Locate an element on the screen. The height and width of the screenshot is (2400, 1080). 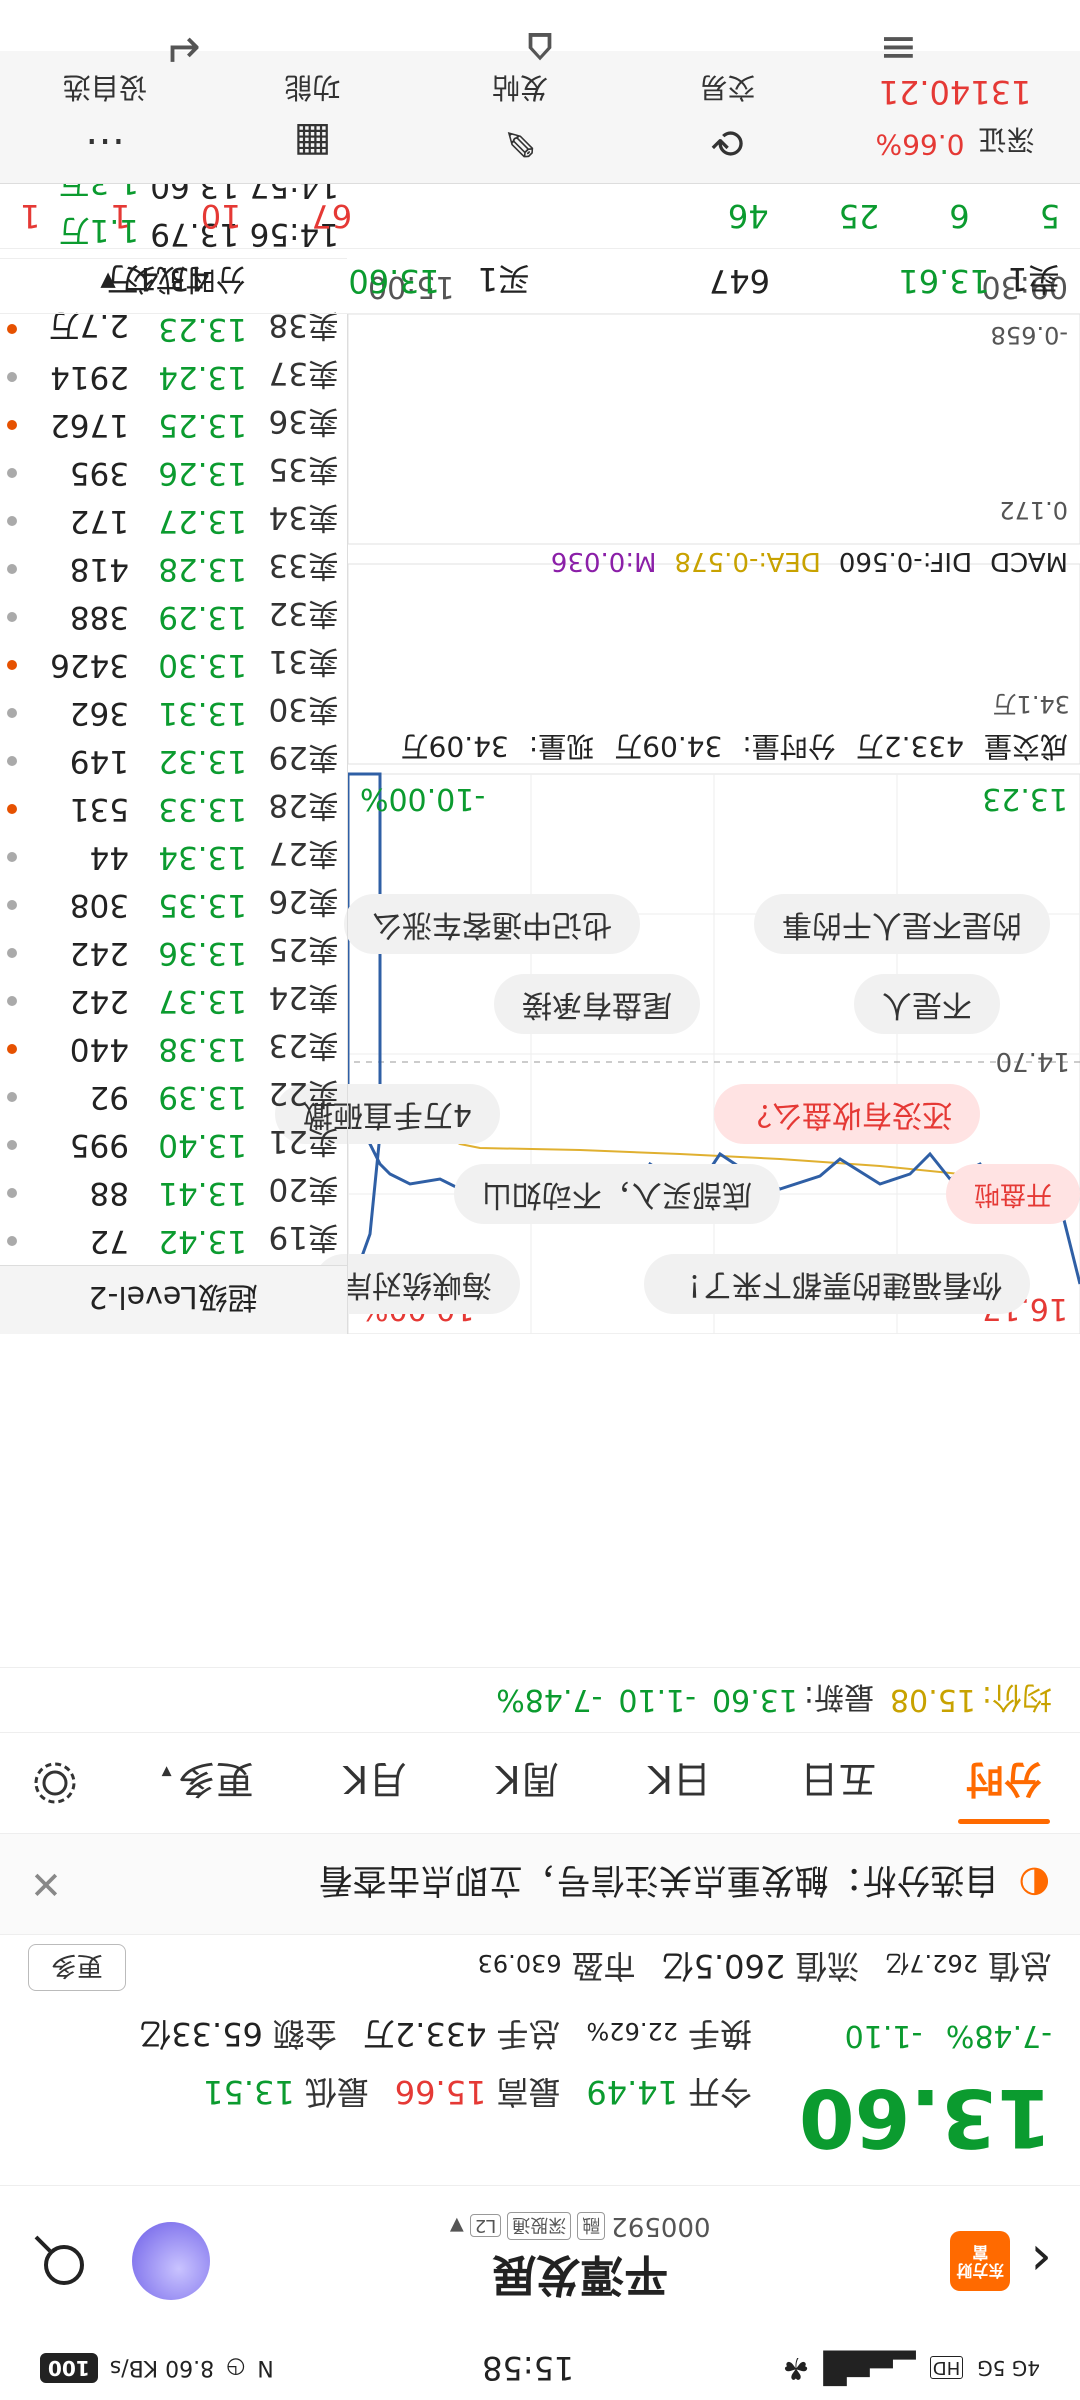
sell-order-row: 卖23 13.38 440 is located at coordinates (173, 1049).